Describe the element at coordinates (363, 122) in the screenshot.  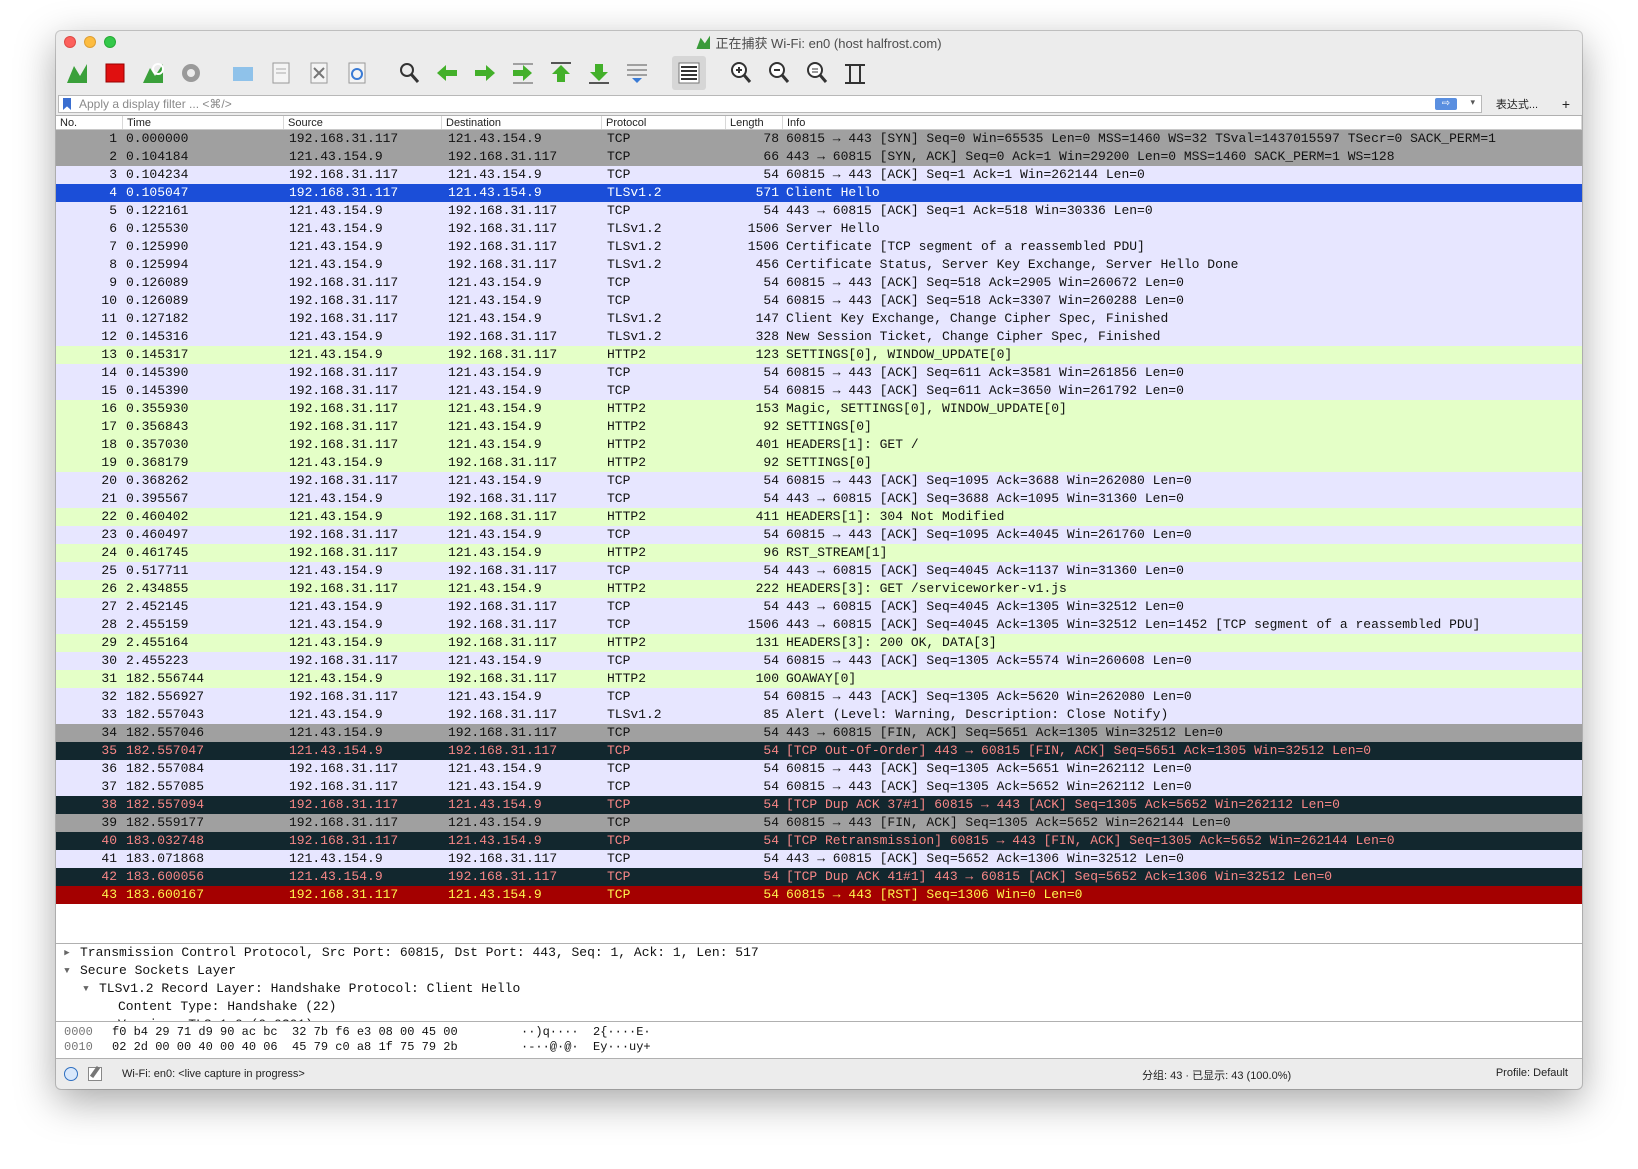
I see `column-header-source: Source` at that location.